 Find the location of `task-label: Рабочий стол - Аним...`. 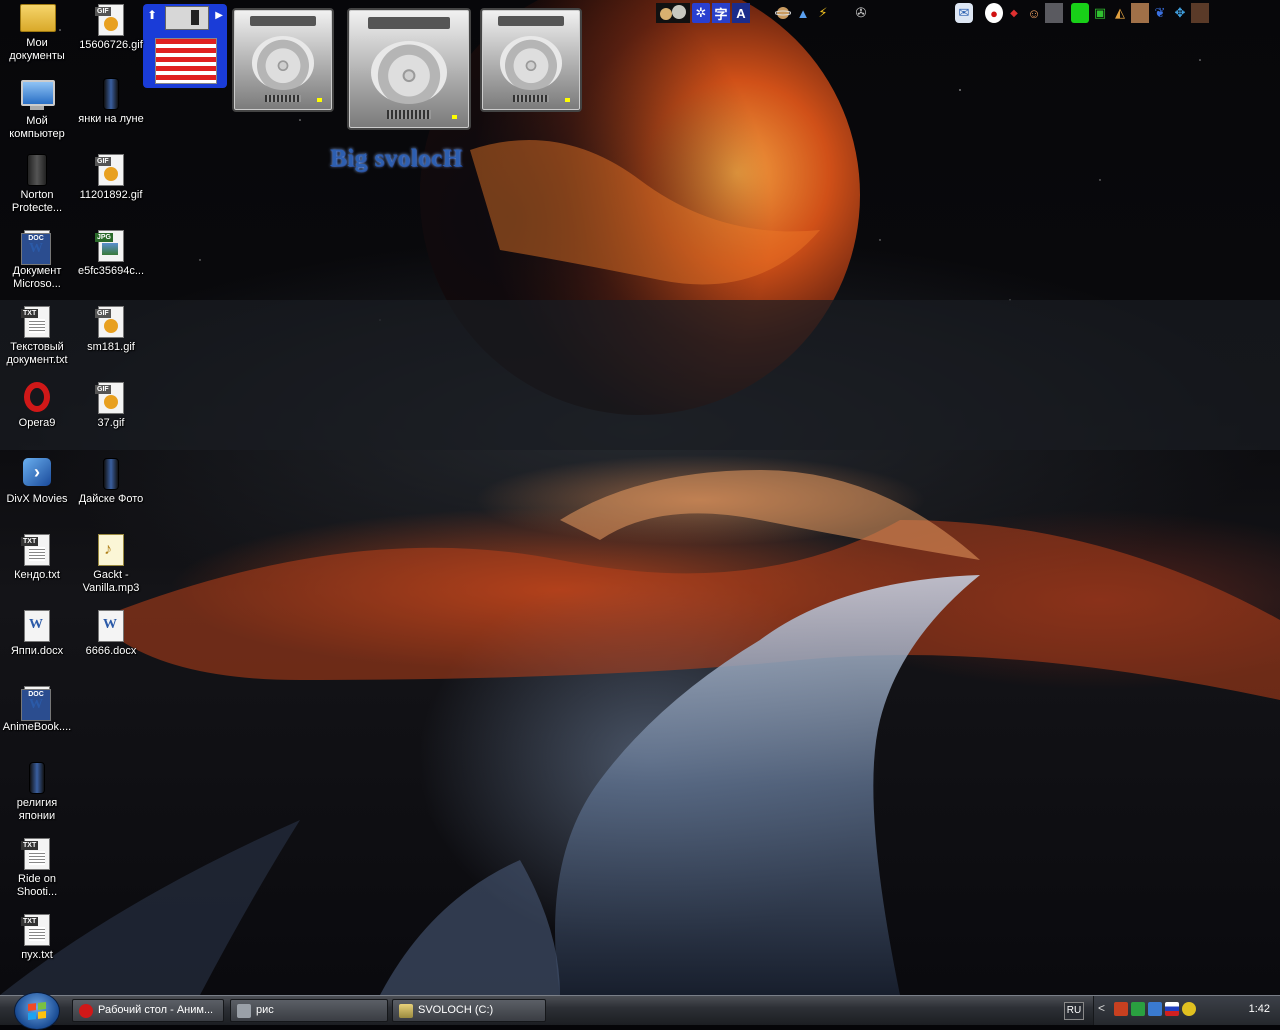

task-label: Рабочий стол - Аним... is located at coordinates (156, 1010).